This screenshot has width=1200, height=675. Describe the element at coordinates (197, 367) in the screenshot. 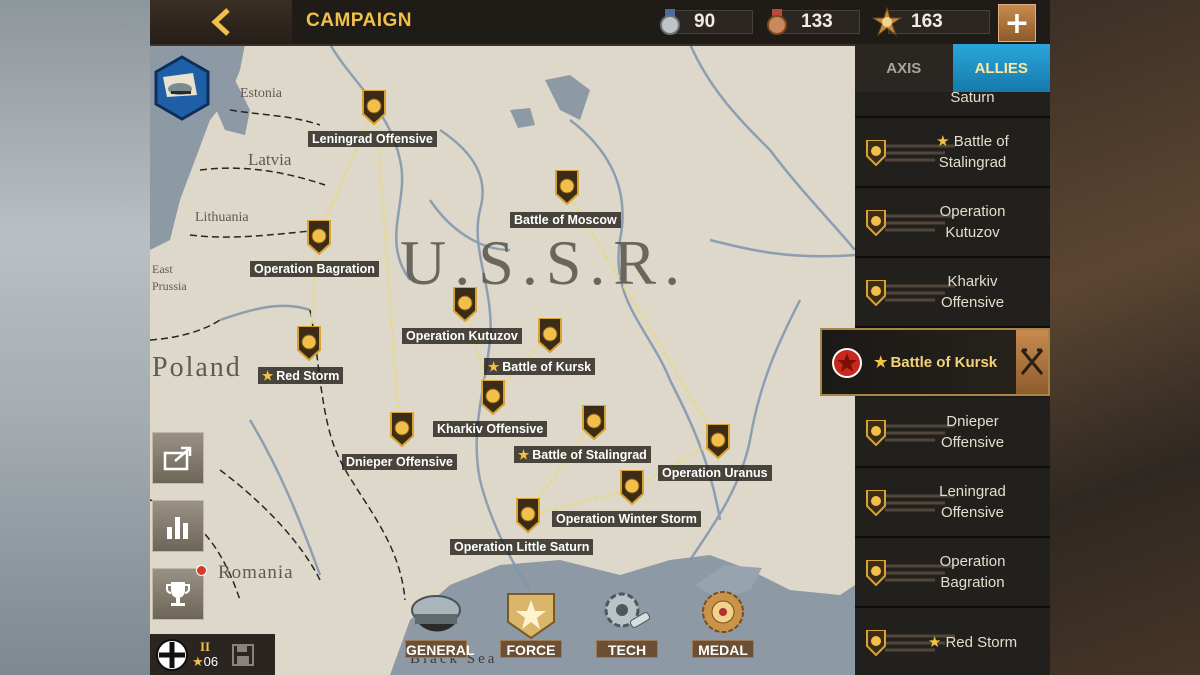

I see `country-label-poland: Poland` at that location.